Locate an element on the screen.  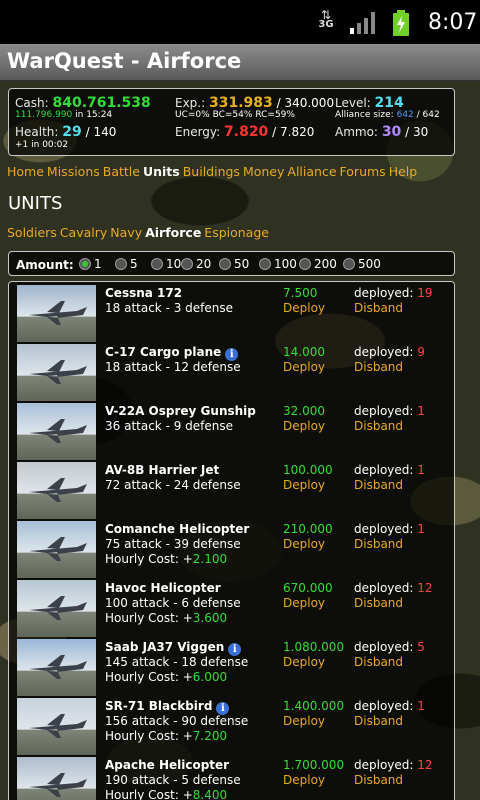
amount-option-label: 5 is located at coordinates (134, 264).